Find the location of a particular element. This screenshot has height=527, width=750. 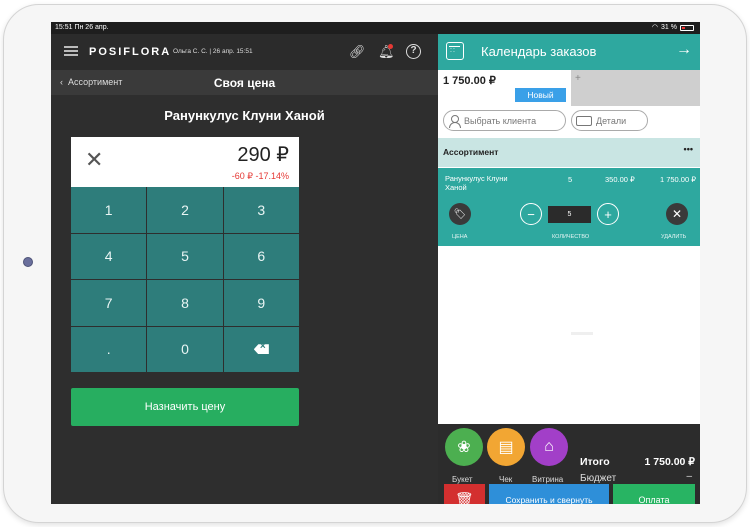

battery-icon is located at coordinates (687, 28).